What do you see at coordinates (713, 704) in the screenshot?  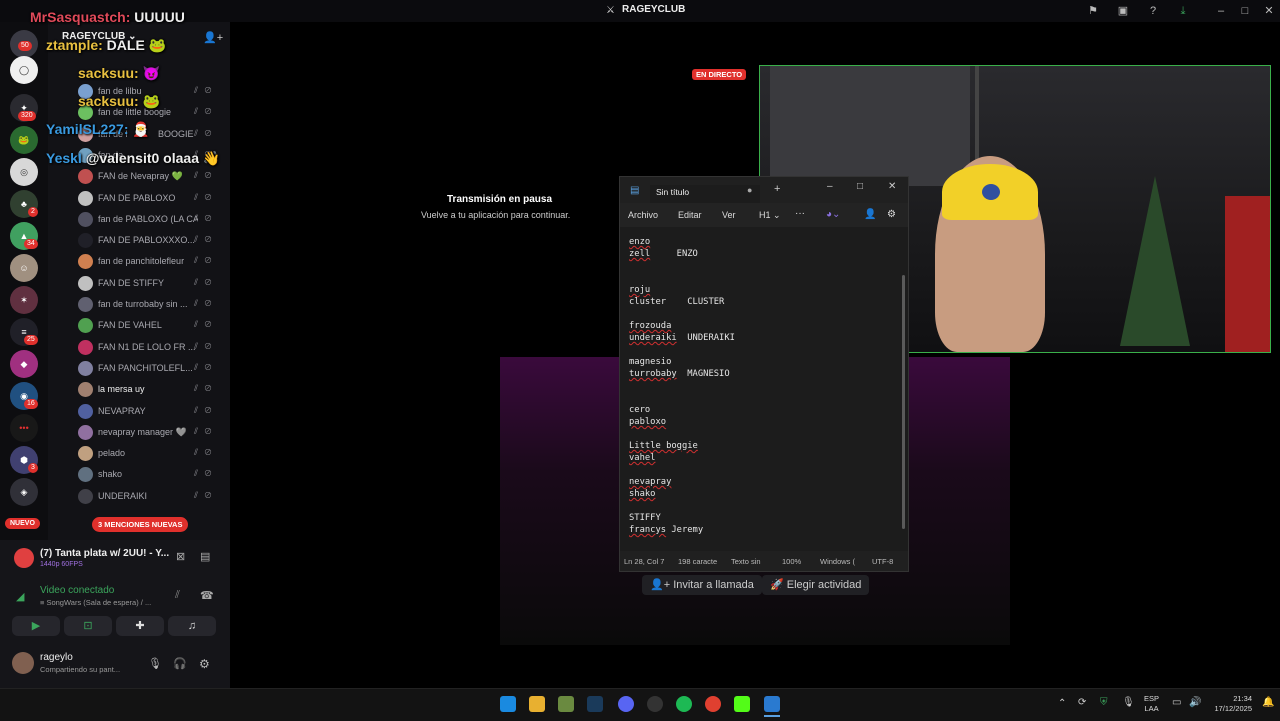 I see `chrome-icon` at bounding box center [713, 704].